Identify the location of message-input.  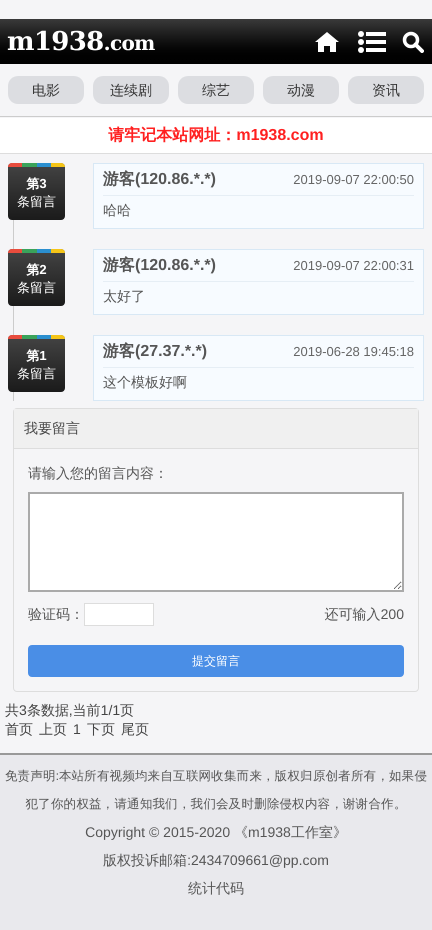
(216, 542).